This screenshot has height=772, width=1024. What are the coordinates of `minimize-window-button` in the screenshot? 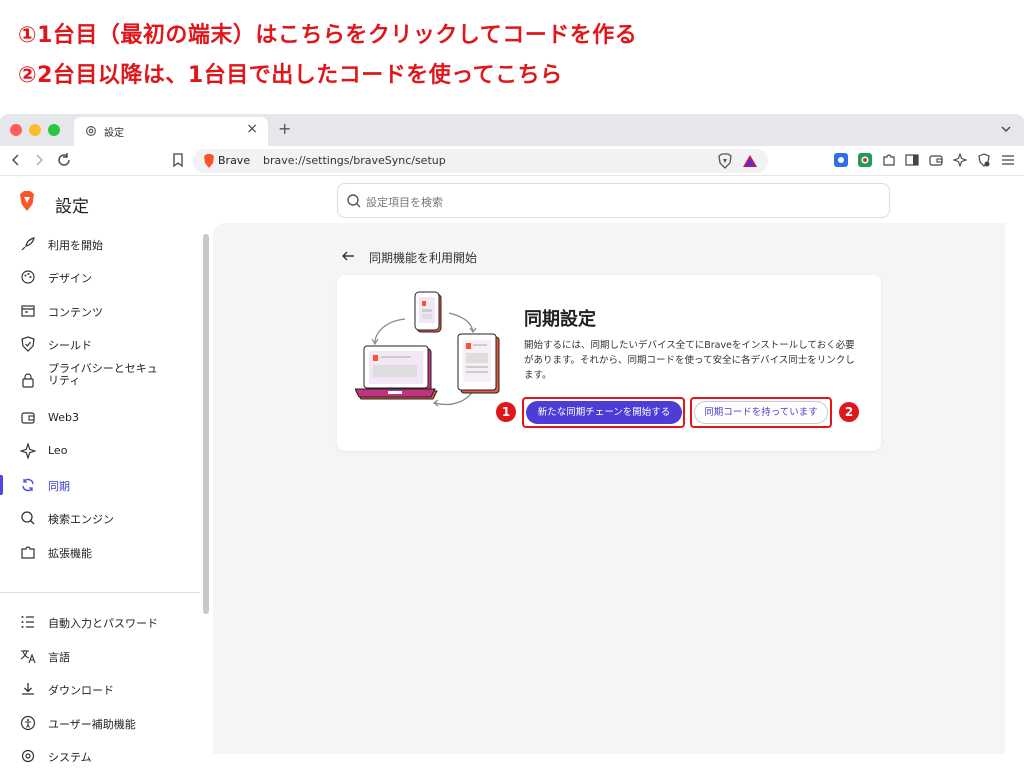 It's located at (35, 130).